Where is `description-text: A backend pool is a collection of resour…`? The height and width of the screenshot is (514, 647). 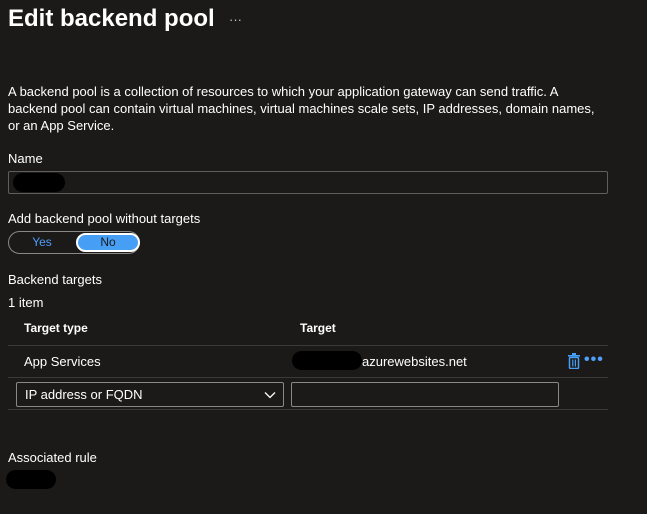 description-text: A backend pool is a collection of resour… is located at coordinates (301, 108).